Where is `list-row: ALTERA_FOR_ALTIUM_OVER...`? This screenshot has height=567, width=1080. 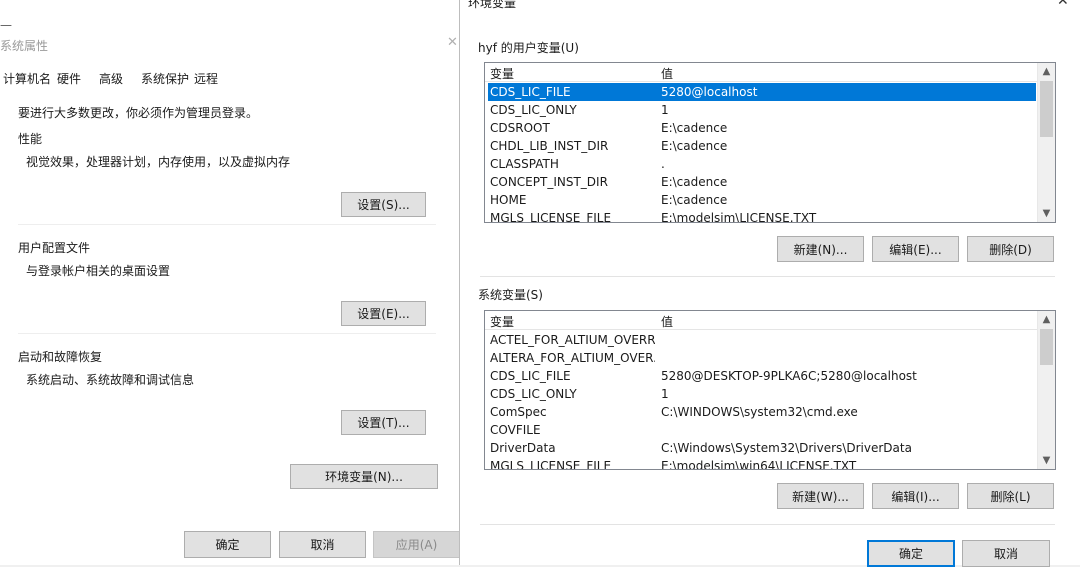
list-row: ALTERA_FOR_ALTIUM_OVER... is located at coordinates (762, 358).